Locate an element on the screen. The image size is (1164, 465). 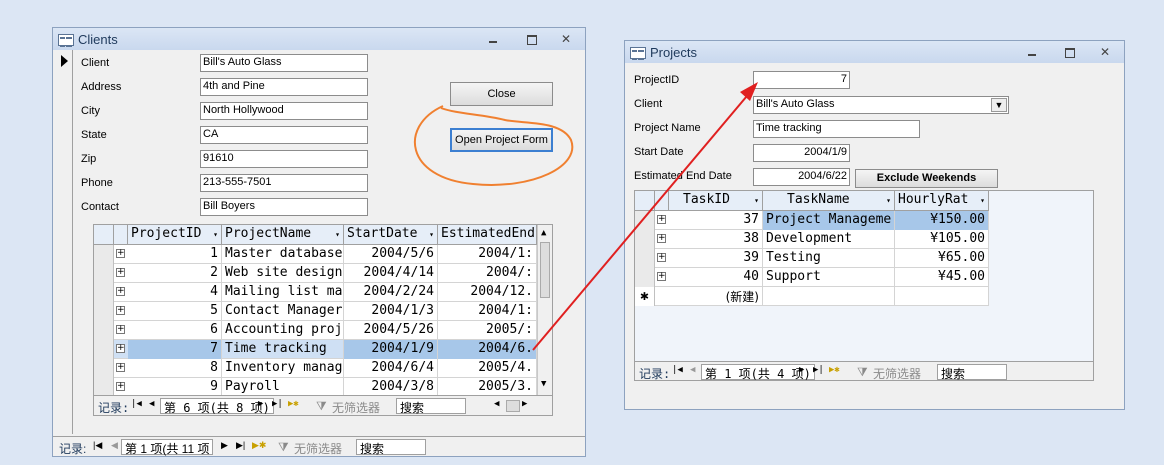
cell-projectname: Time tracking is located at coordinates (283, 349).